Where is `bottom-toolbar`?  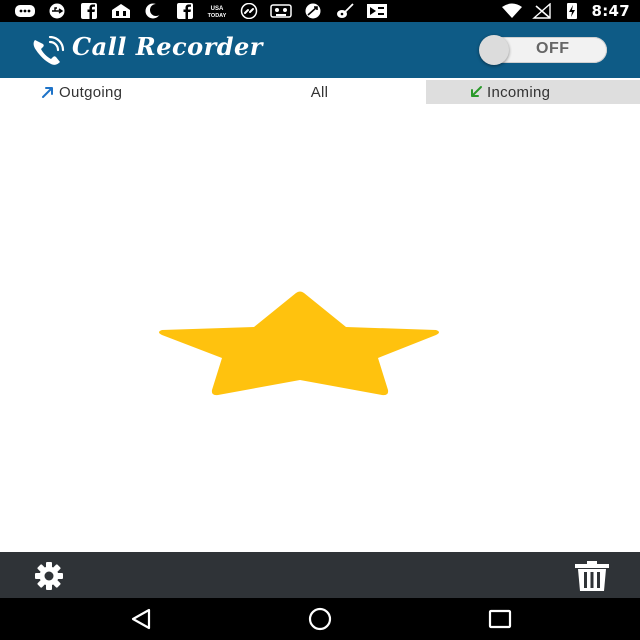
bottom-toolbar is located at coordinates (320, 575).